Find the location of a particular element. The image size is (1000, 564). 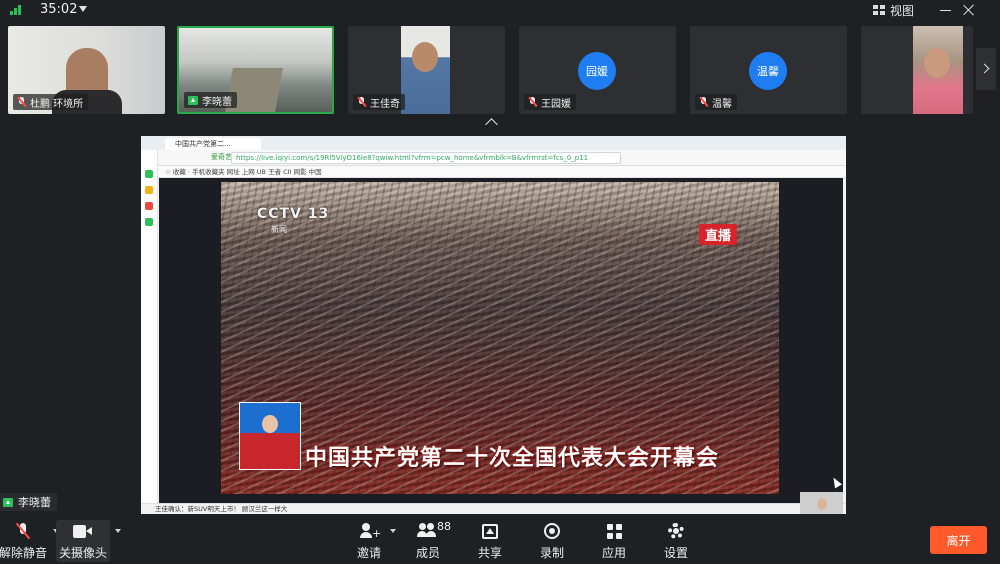

grid-view-icon is located at coordinates (879, 10).